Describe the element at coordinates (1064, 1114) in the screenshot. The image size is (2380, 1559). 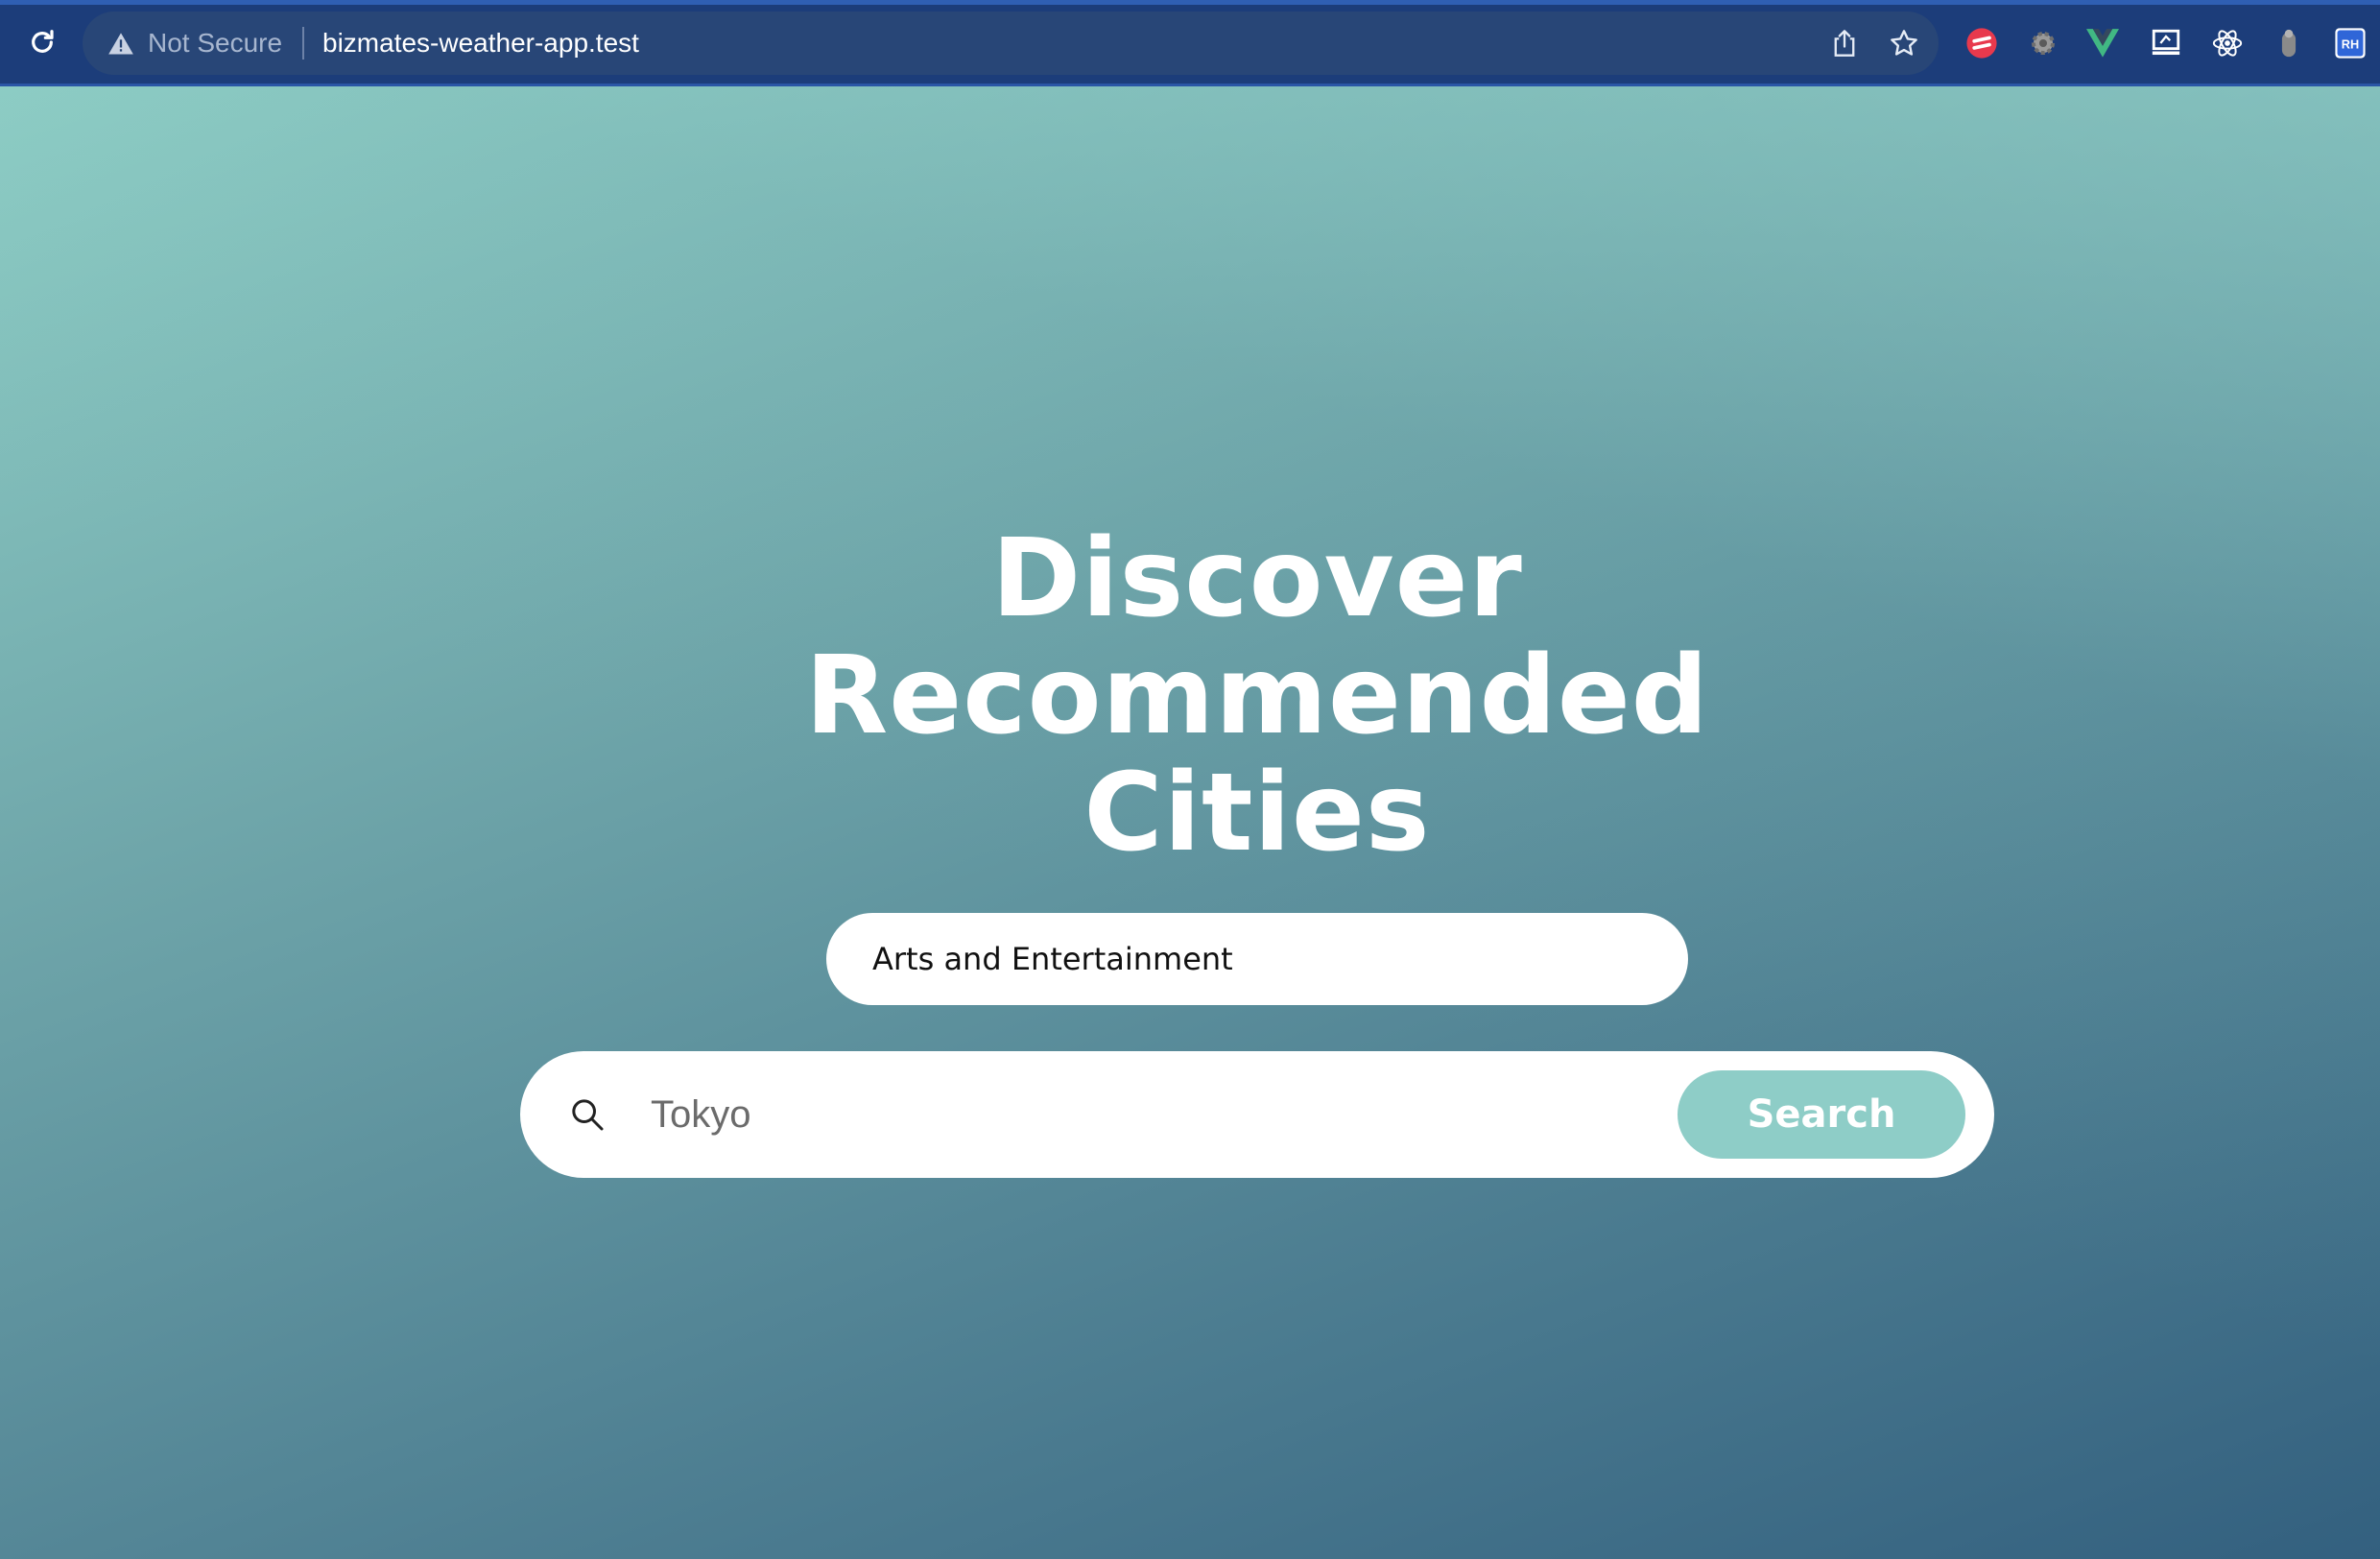
I see `search-input` at that location.